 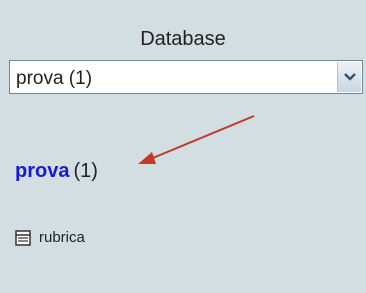 I want to click on database-link: prova (1), so click(x=56, y=171).